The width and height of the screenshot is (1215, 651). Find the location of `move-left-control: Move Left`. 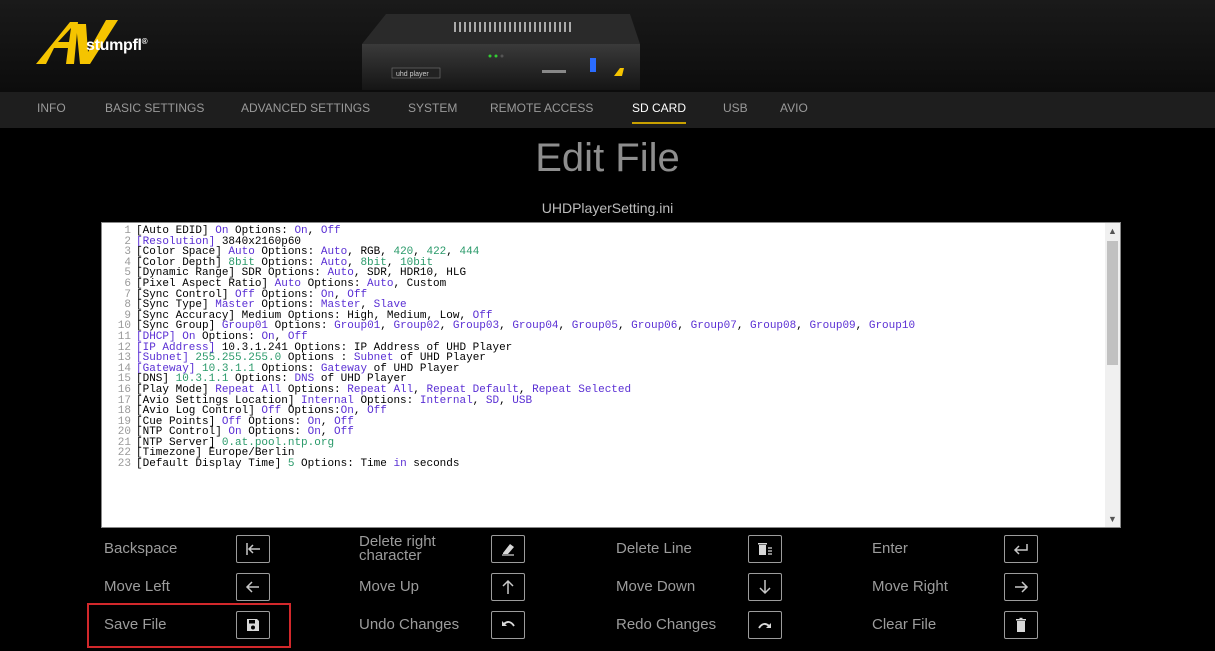

move-left-control: Move Left is located at coordinates (192, 587).